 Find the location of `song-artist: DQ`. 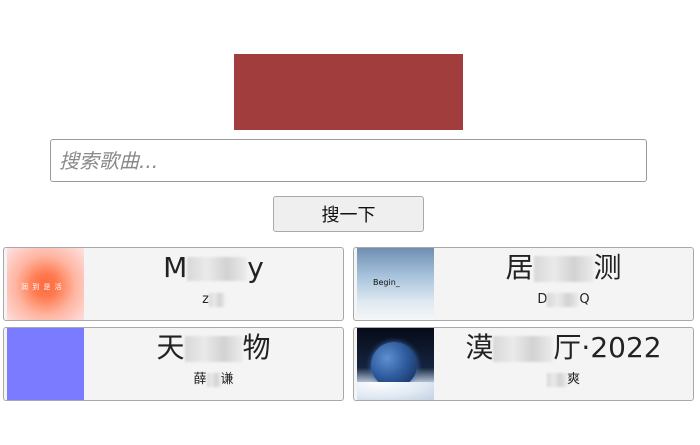

song-artist: DQ is located at coordinates (563, 299).